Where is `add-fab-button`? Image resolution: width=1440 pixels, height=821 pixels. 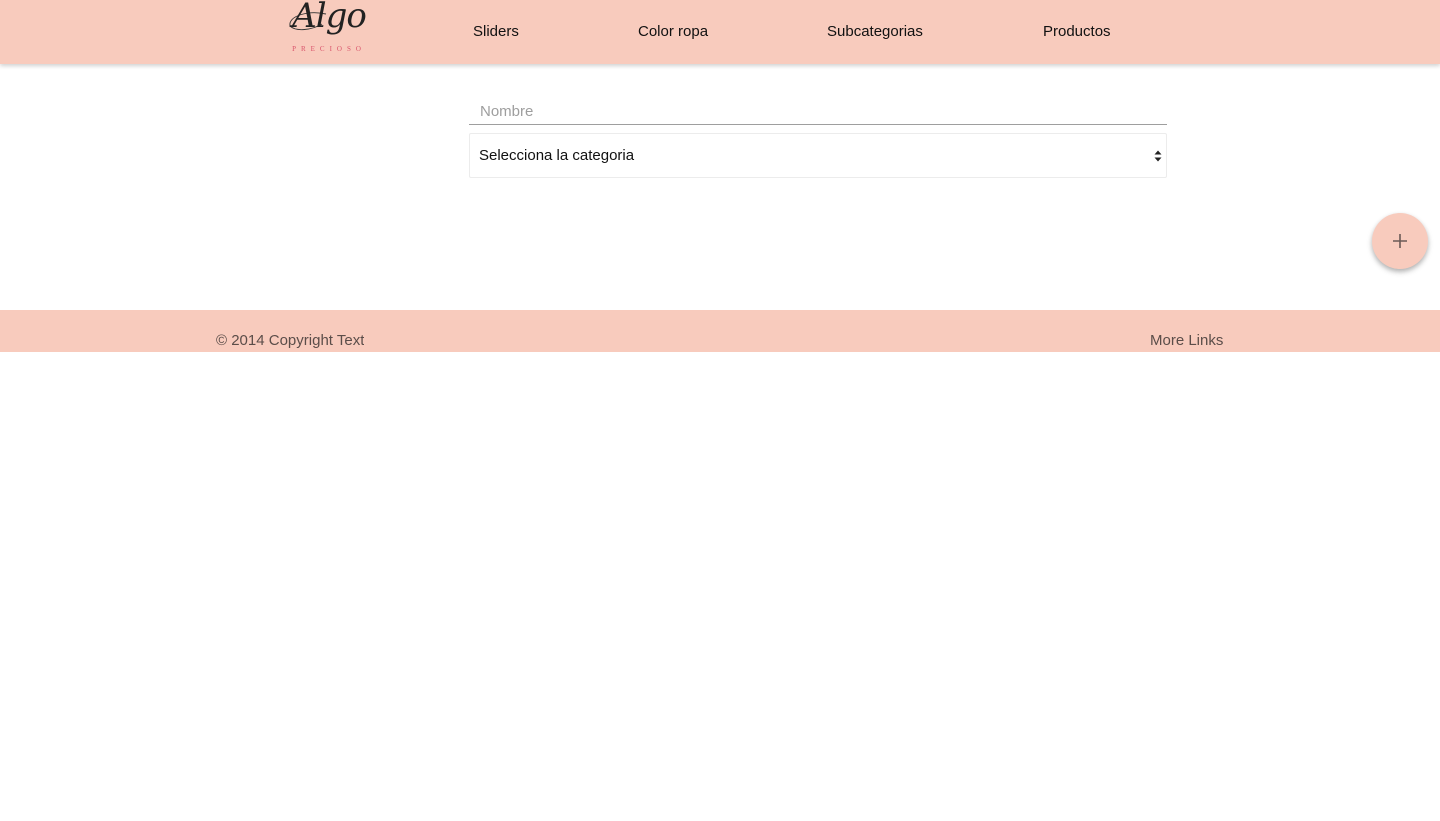
add-fab-button is located at coordinates (1400, 241).